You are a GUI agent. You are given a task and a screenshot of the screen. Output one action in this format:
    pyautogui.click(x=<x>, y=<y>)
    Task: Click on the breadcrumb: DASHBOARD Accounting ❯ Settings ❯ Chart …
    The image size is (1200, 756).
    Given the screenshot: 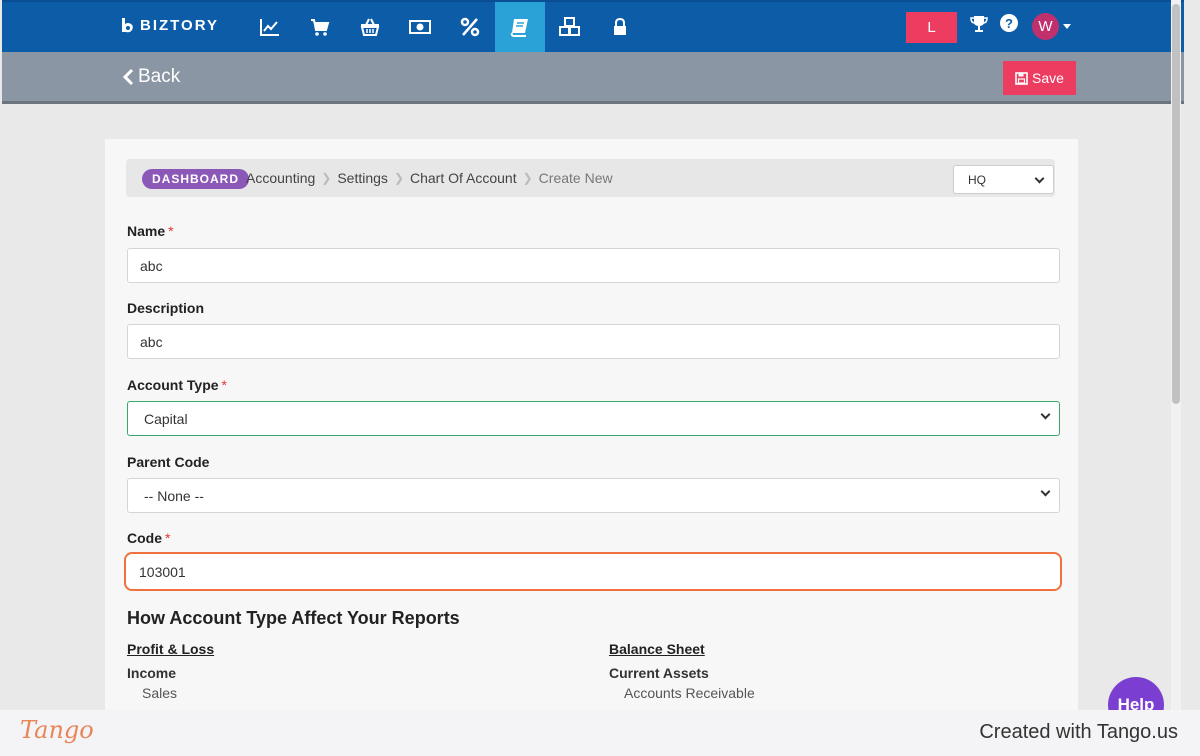 What is the action you would take?
    pyautogui.click(x=590, y=178)
    